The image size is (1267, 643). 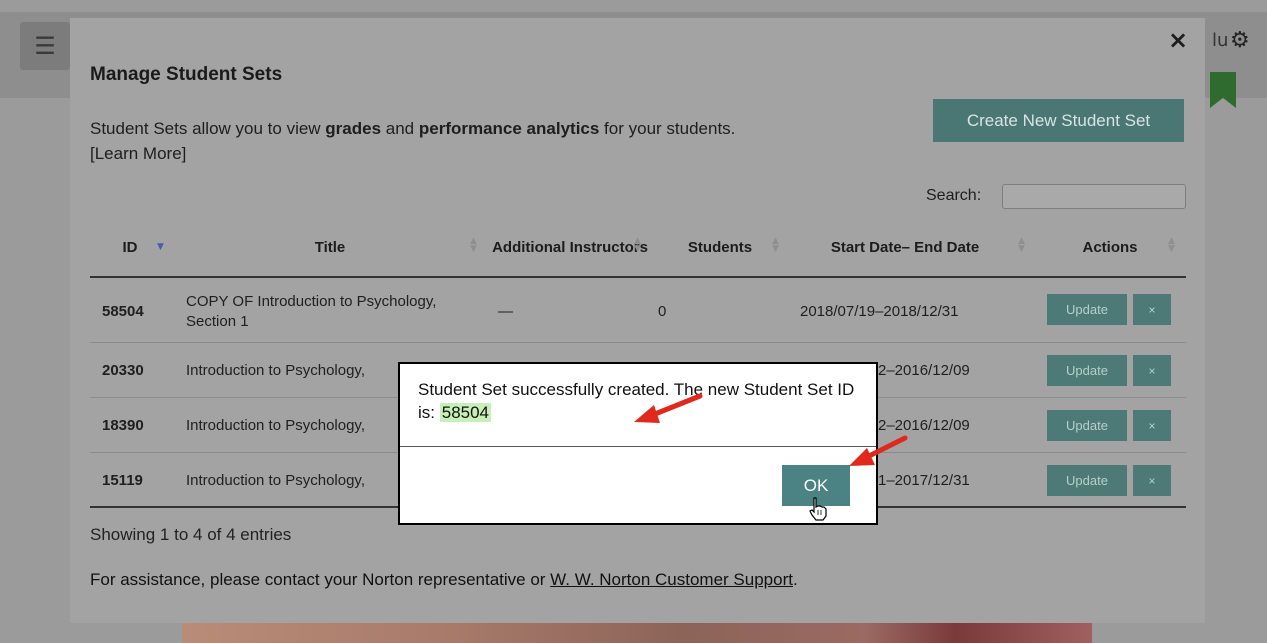 I want to click on row-id: 18390, so click(x=123, y=425).